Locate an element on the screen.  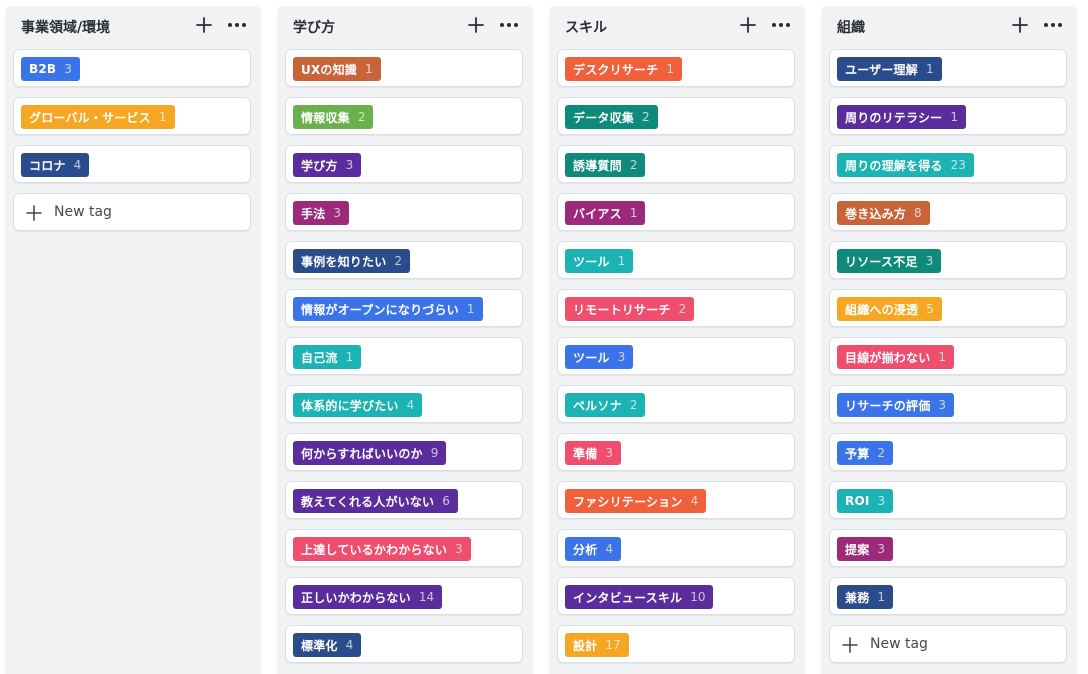
tag-chip: 情報収集 2 is located at coordinates (333, 117).